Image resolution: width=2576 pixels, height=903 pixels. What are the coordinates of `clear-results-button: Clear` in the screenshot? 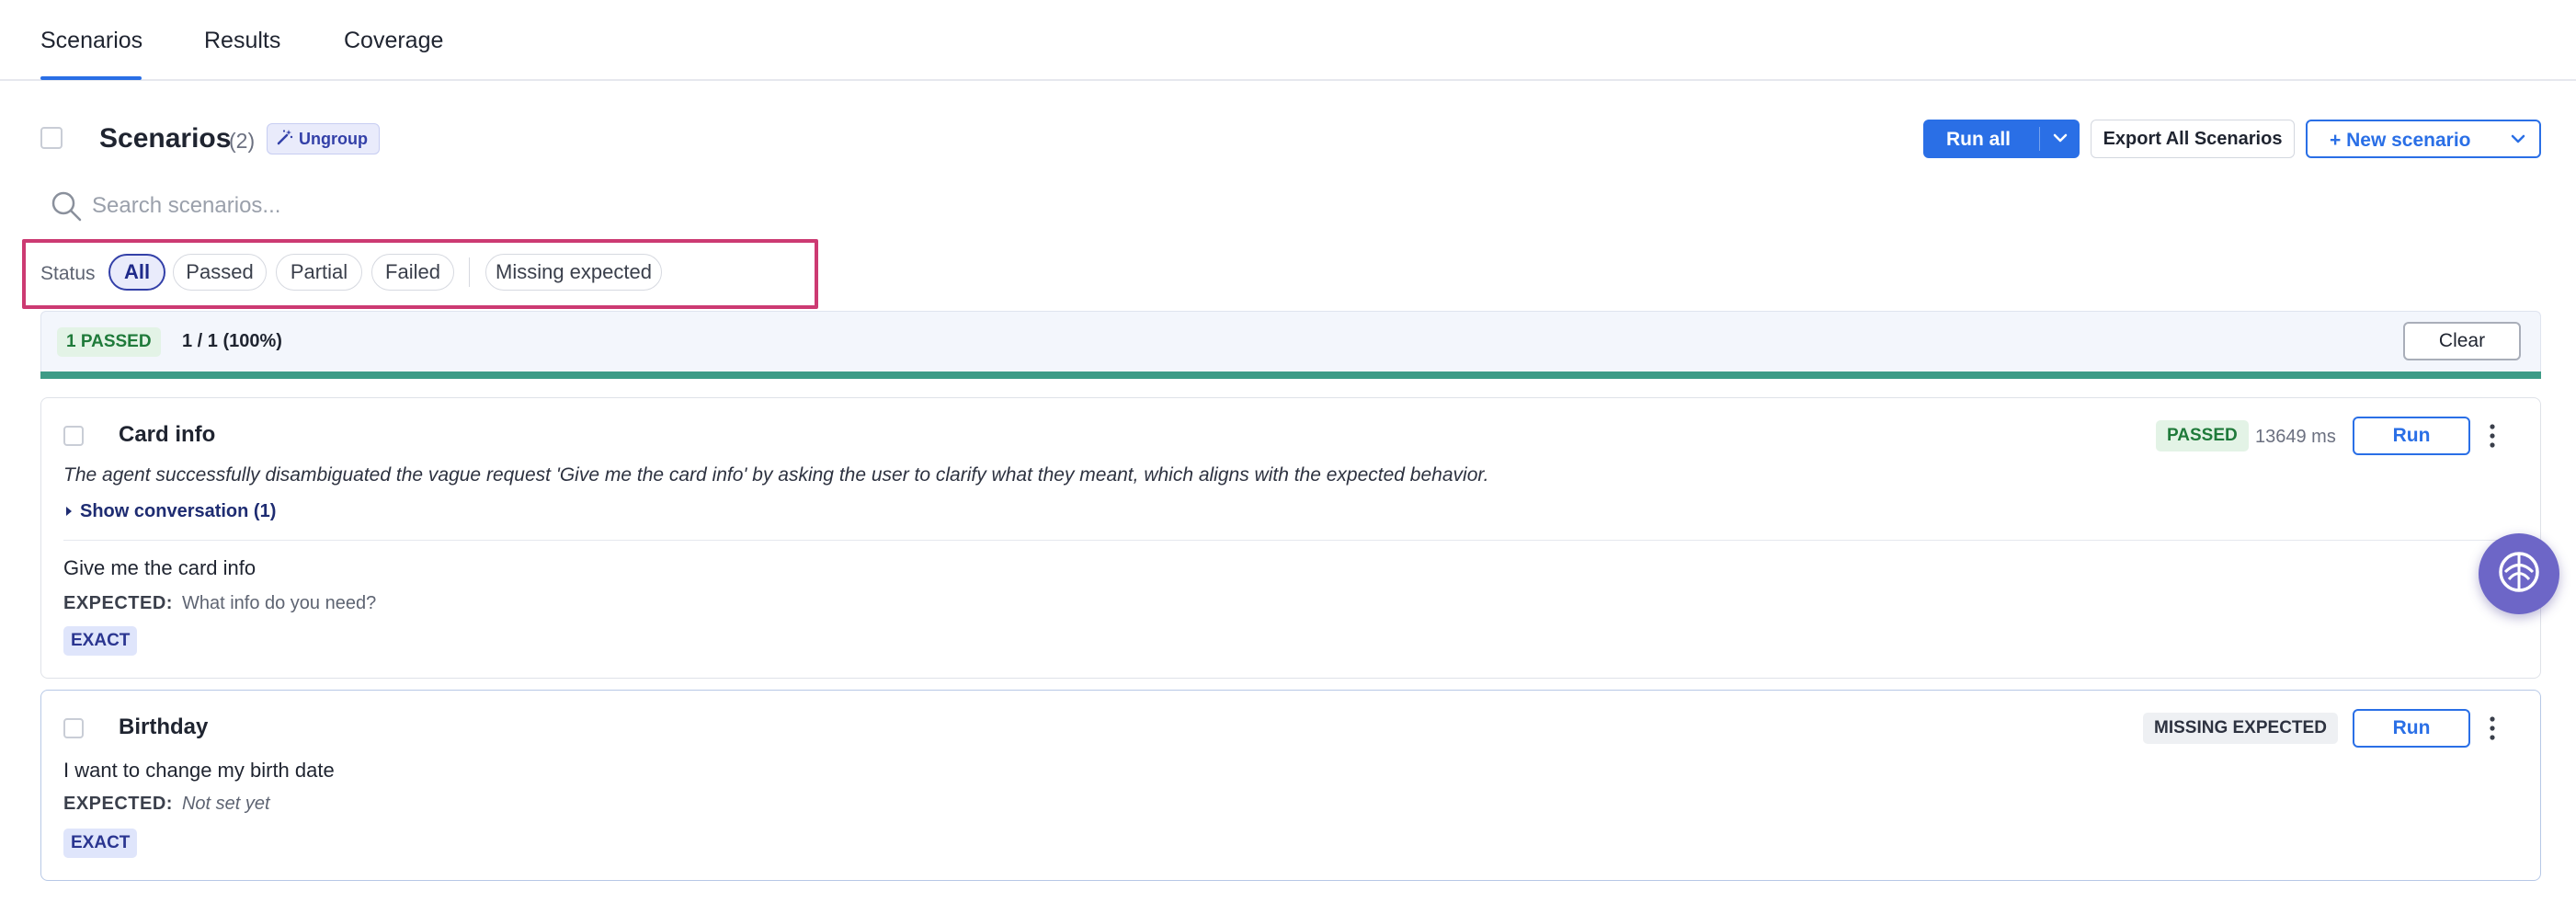 It's located at (2462, 341).